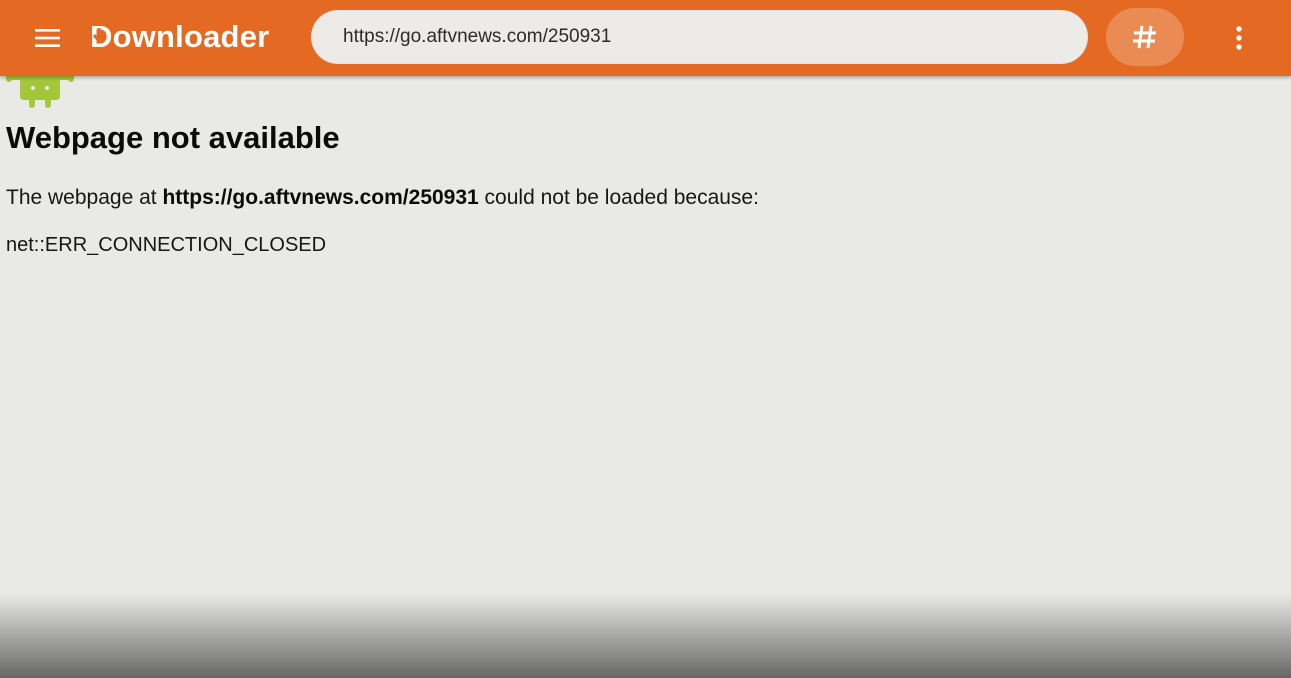  I want to click on app-logo: Downloader, so click(179, 37).